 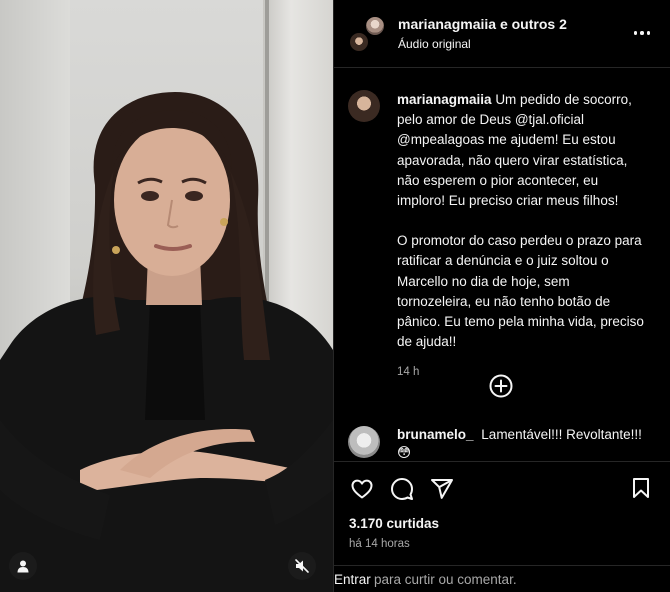 I want to click on profile-button, so click(x=23, y=566).